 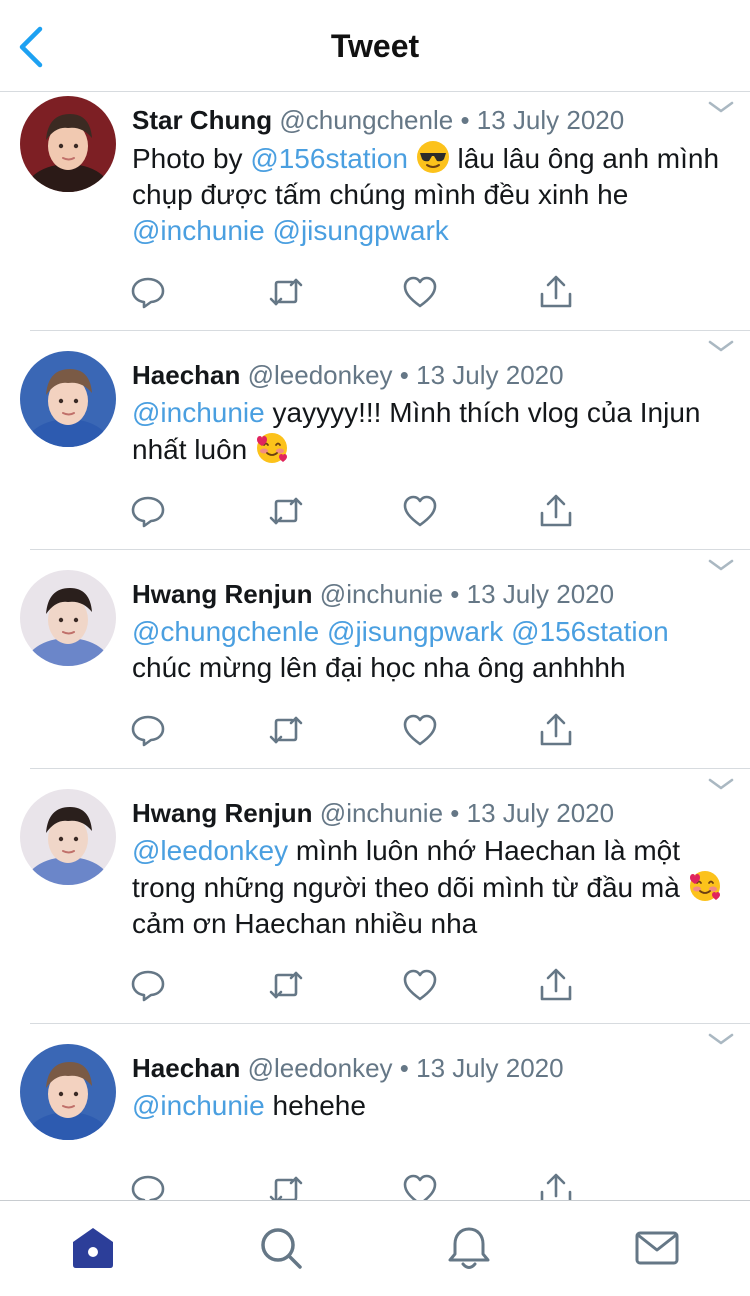 I want to click on messages-icon, so click(x=657, y=1248).